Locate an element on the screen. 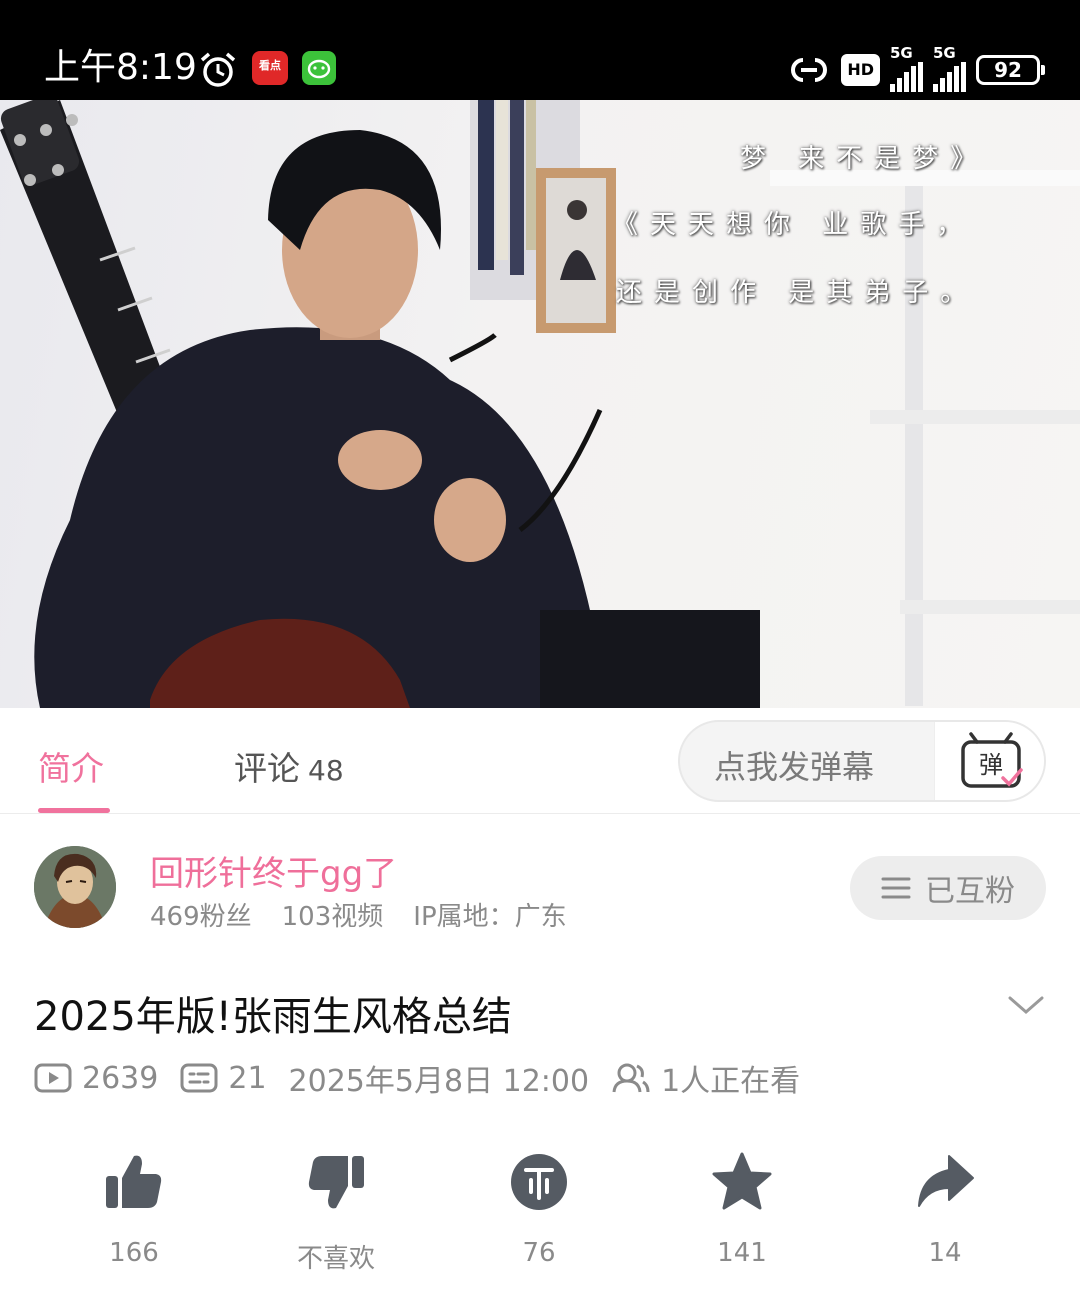 The image size is (1080, 1300). signal-strength-1-icon: 5G is located at coordinates (906, 68).